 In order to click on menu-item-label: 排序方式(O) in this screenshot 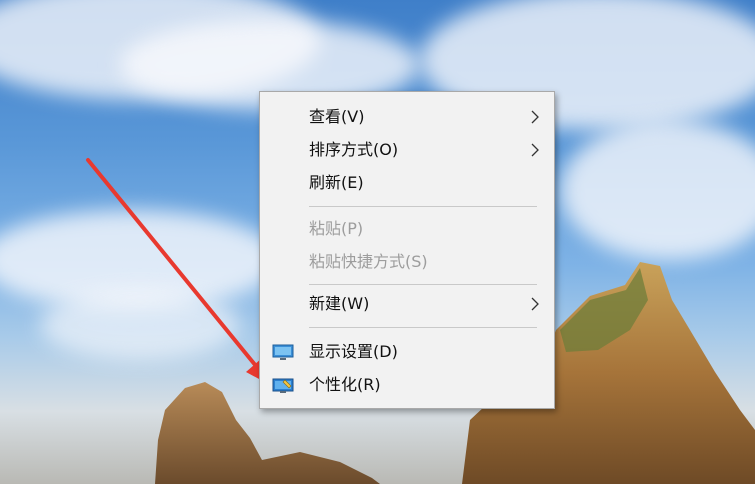, I will do `click(354, 149)`.